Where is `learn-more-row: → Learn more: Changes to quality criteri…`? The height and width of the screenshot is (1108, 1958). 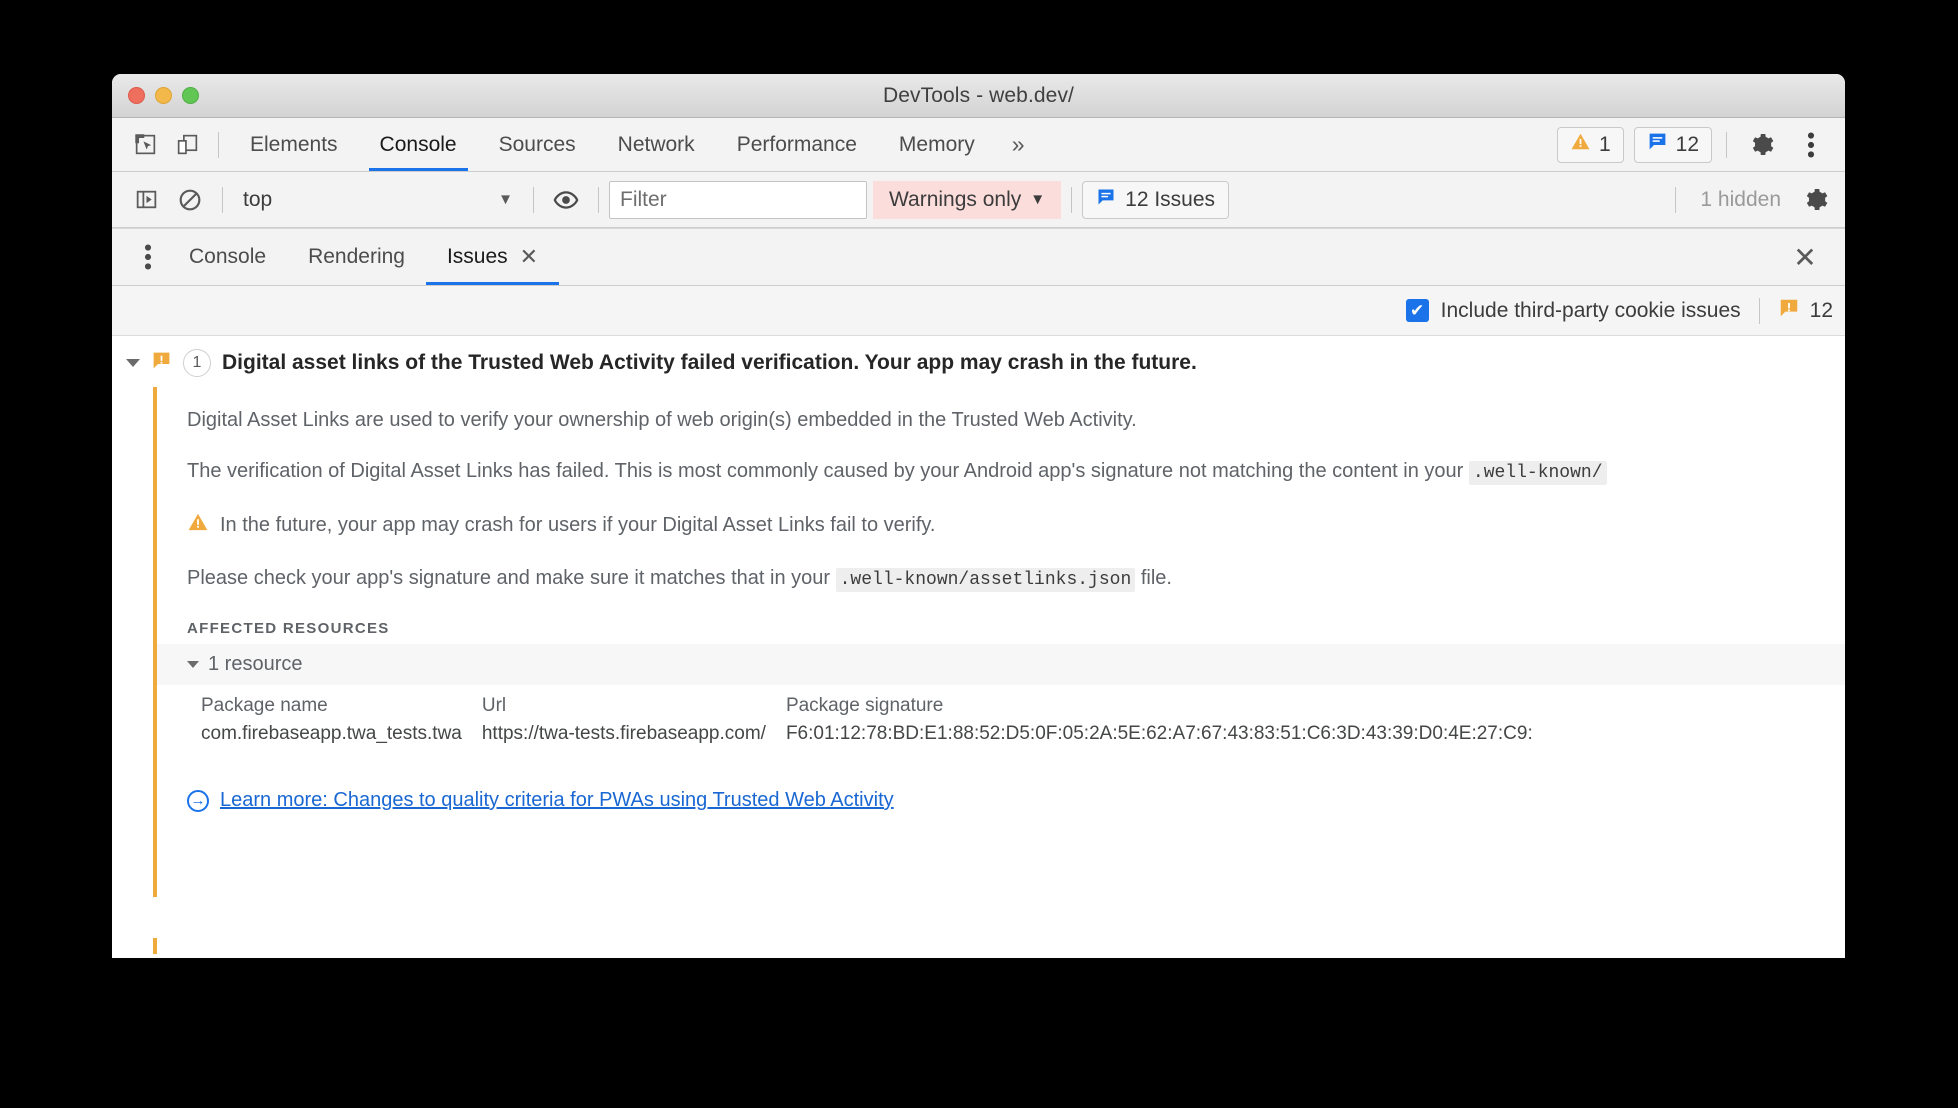
learn-more-row: → Learn more: Changes to quality criteri… is located at coordinates (1001, 781).